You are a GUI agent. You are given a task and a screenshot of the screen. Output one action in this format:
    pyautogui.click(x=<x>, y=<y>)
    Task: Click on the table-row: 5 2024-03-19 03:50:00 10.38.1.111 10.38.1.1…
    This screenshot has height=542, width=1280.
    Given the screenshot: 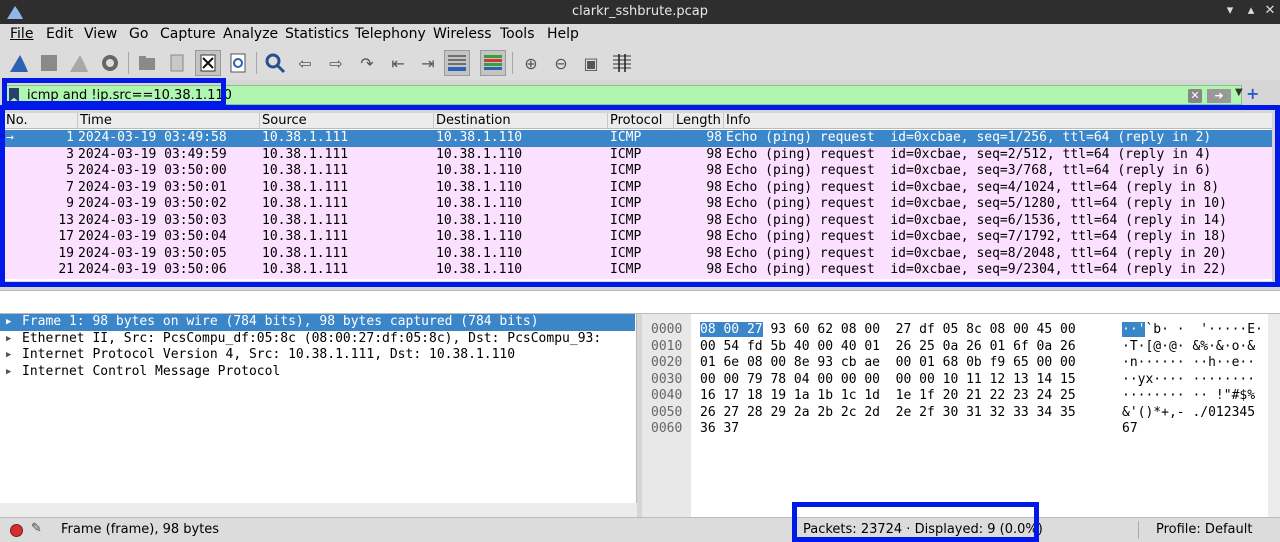 What is the action you would take?
    pyautogui.click(x=638, y=171)
    